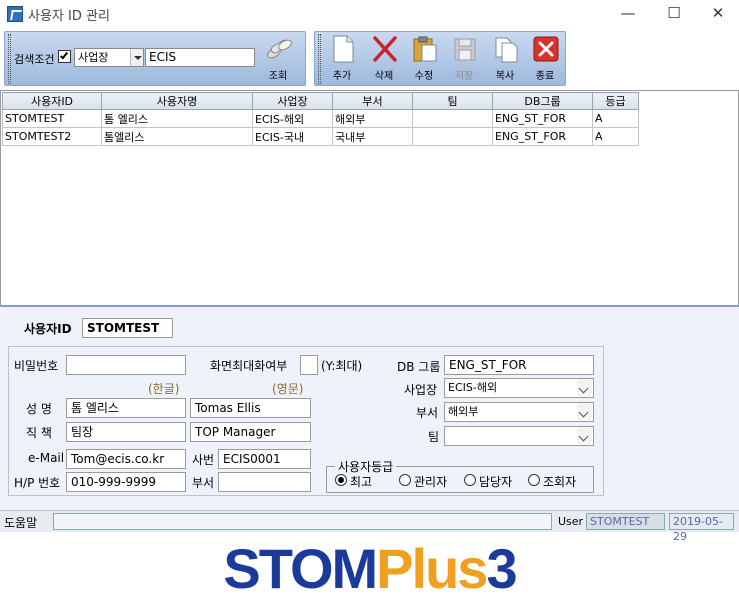 The height and width of the screenshot is (601, 739). What do you see at coordinates (127, 328) in the screenshot?
I see `user-id-input: STOMTEST` at bounding box center [127, 328].